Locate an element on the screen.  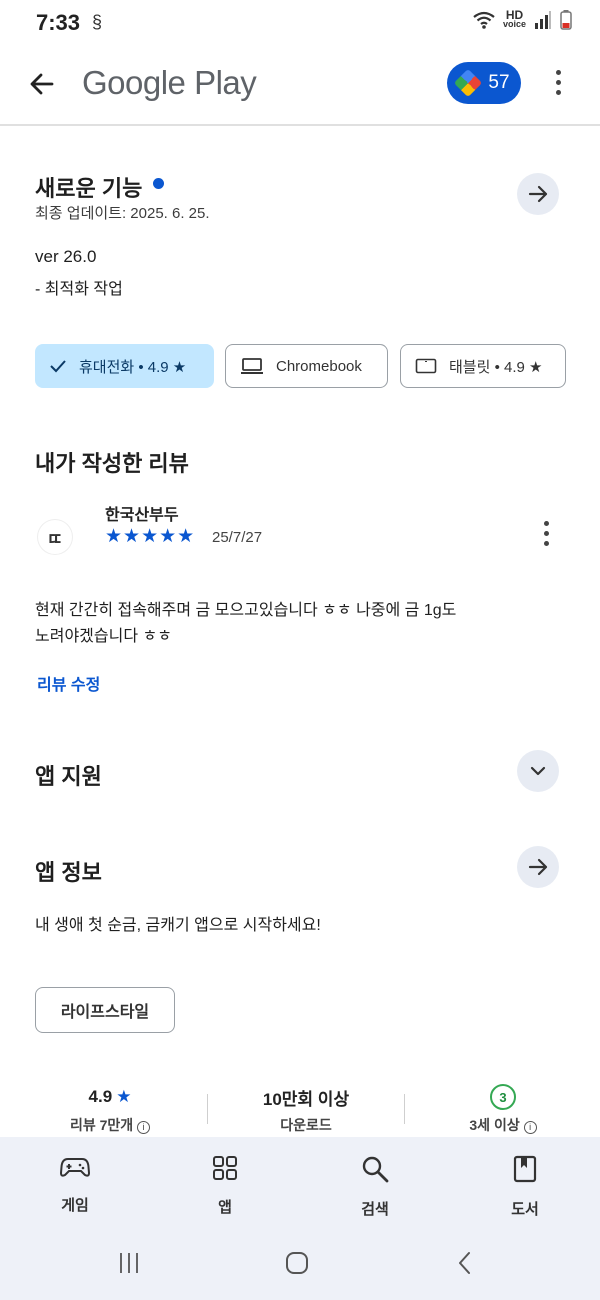
hd-voice-icon: HD voice is located at coordinates (514, 18).